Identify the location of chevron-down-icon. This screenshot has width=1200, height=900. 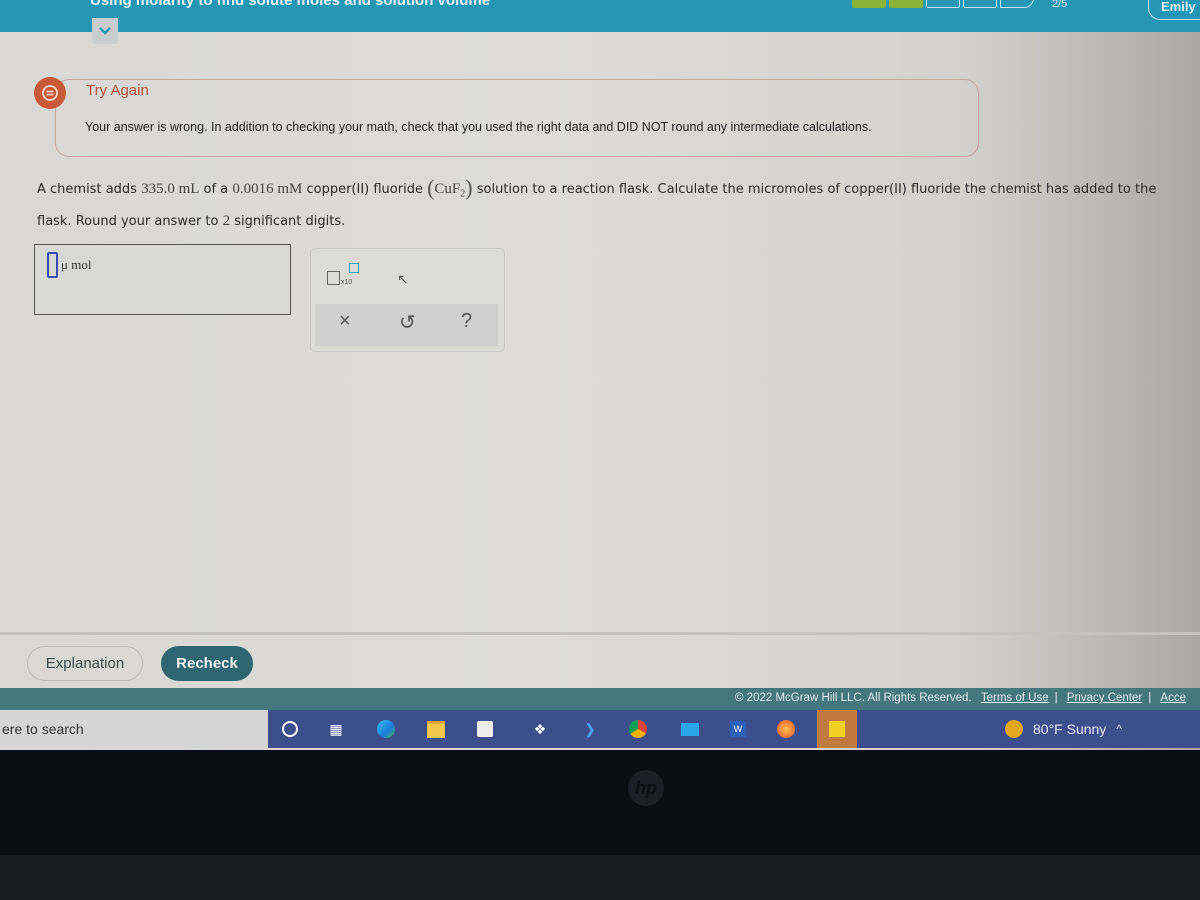
(105, 31).